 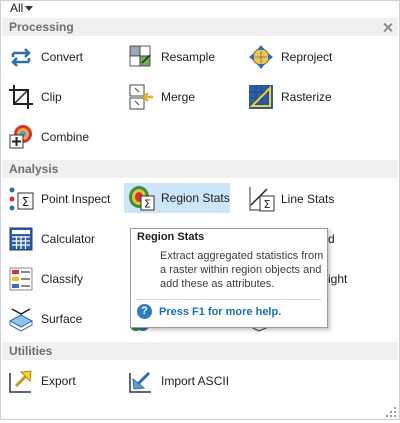 I want to click on tooltip-help: ? Press F1 for more help., so click(x=209, y=311).